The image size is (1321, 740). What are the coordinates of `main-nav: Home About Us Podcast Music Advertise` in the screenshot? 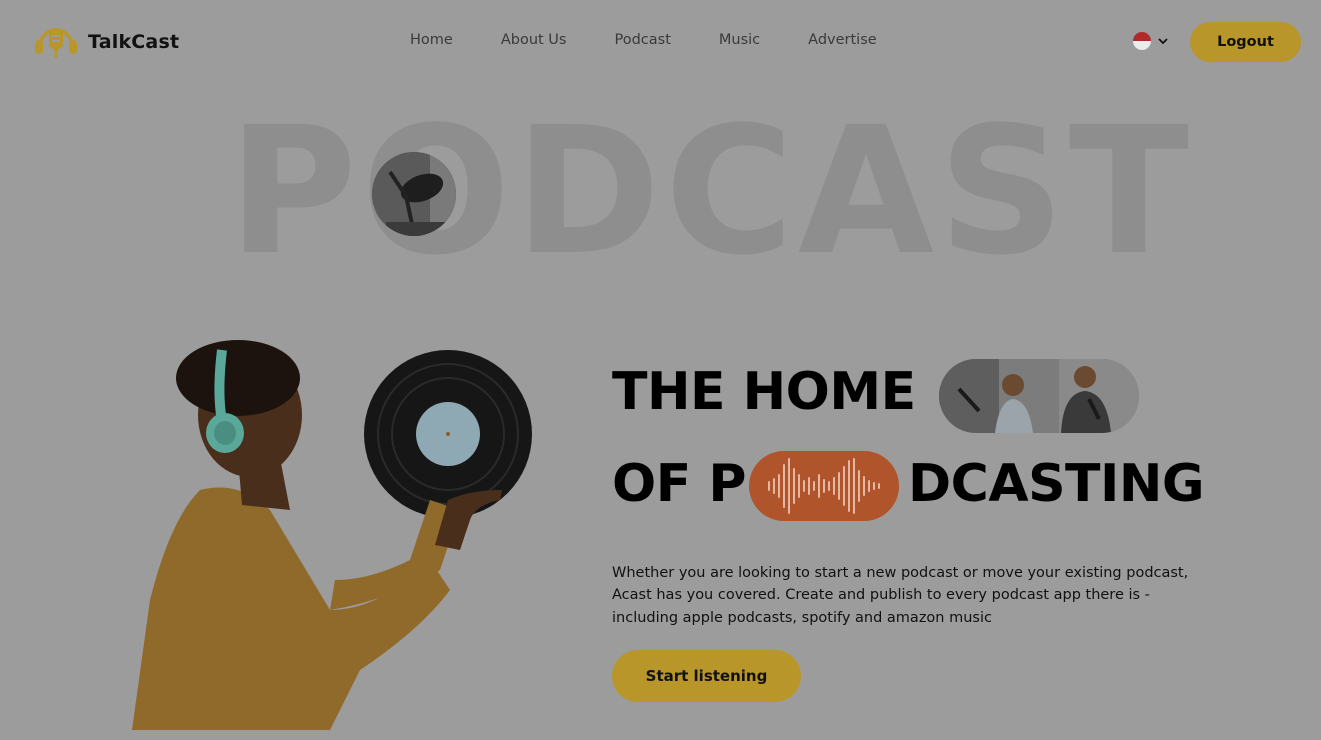 It's located at (667, 40).